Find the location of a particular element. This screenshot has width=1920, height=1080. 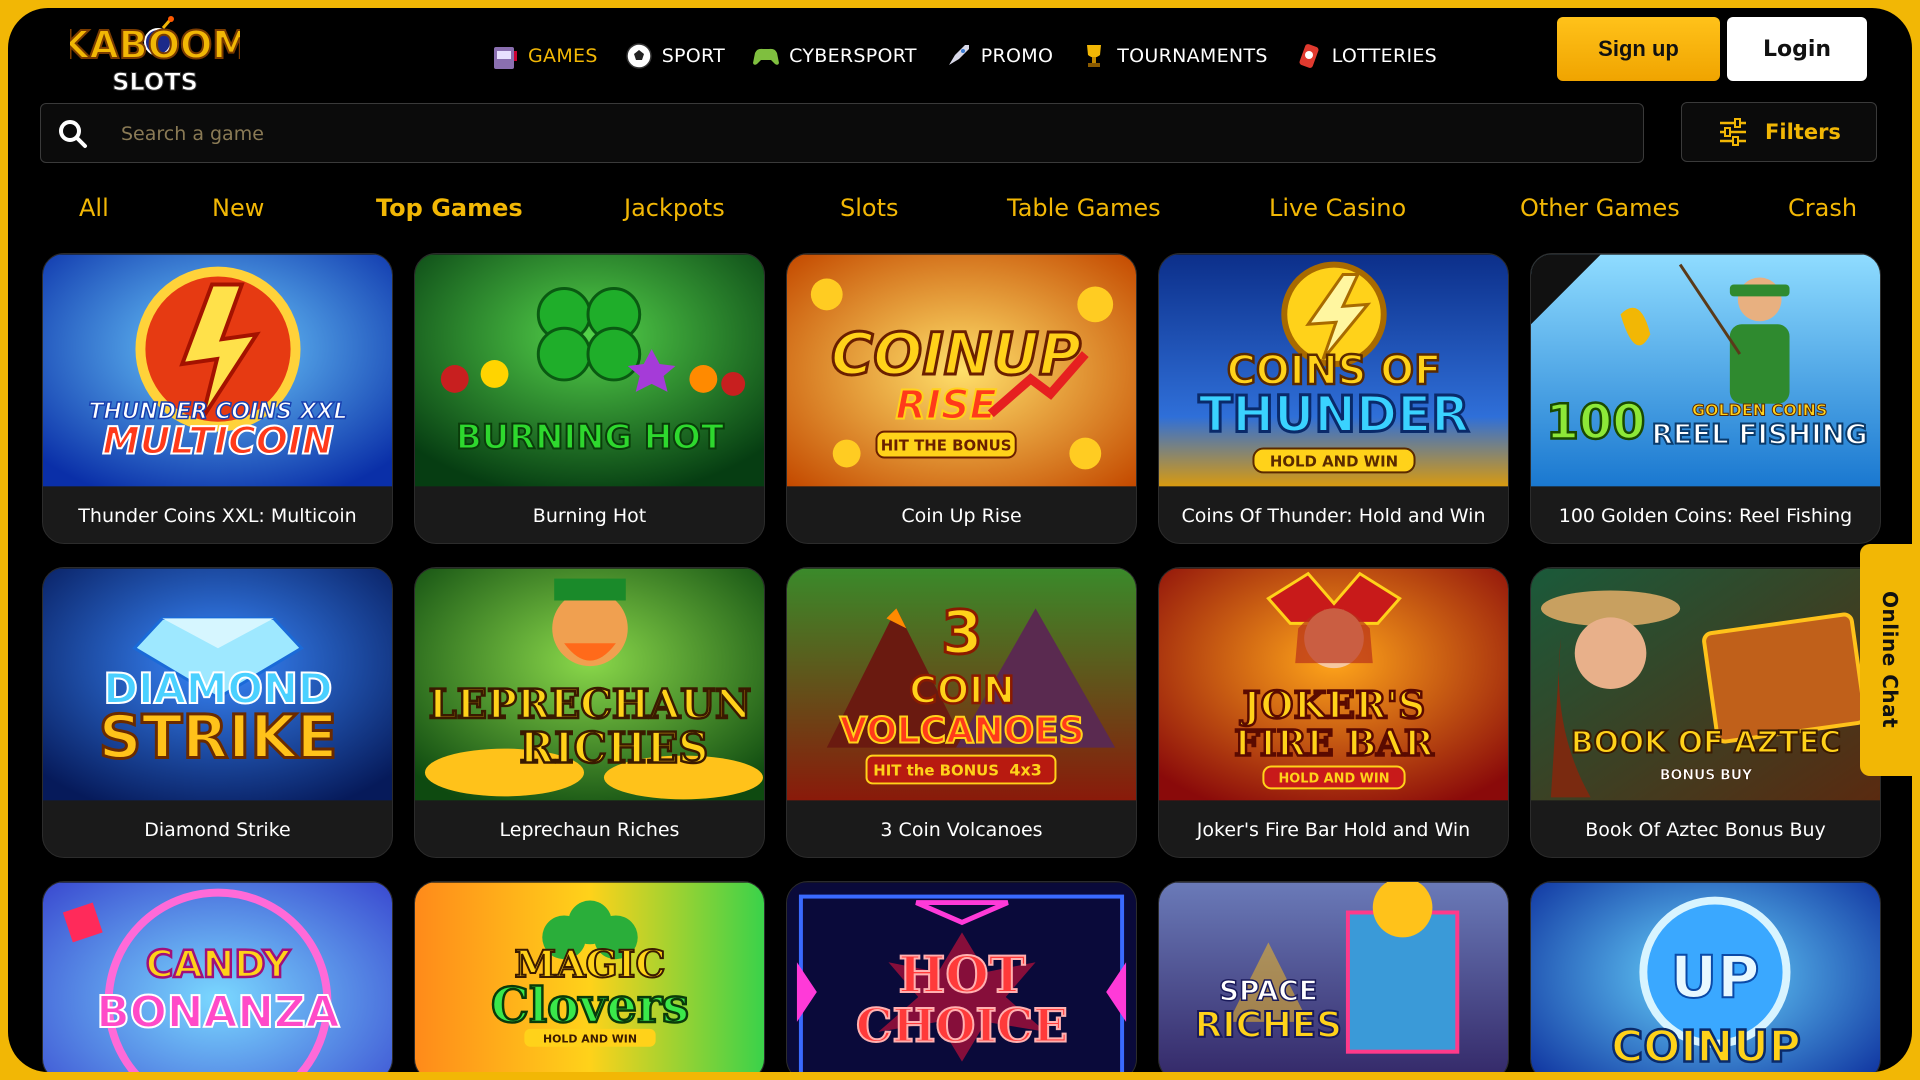

art-text: JOKER'S is located at coordinates (1333, 705).